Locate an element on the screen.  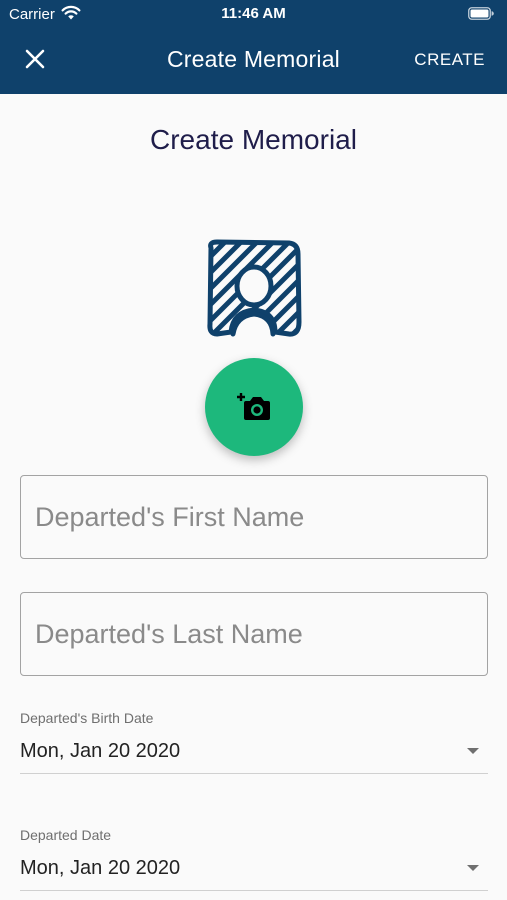
last-name-input is located at coordinates (255, 634).